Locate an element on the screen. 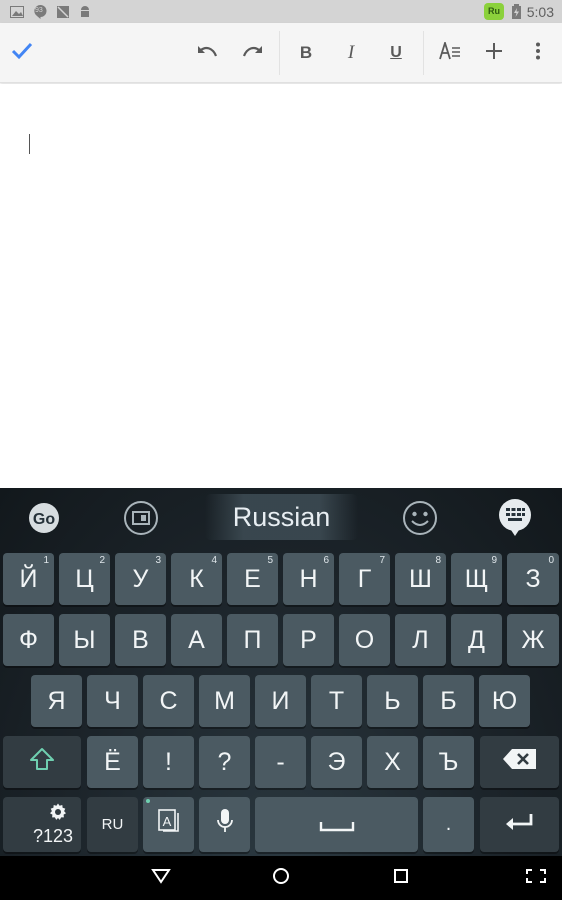 Image resolution: width=562 pixels, height=900 pixels. lang-key-label: RU is located at coordinates (112, 824).